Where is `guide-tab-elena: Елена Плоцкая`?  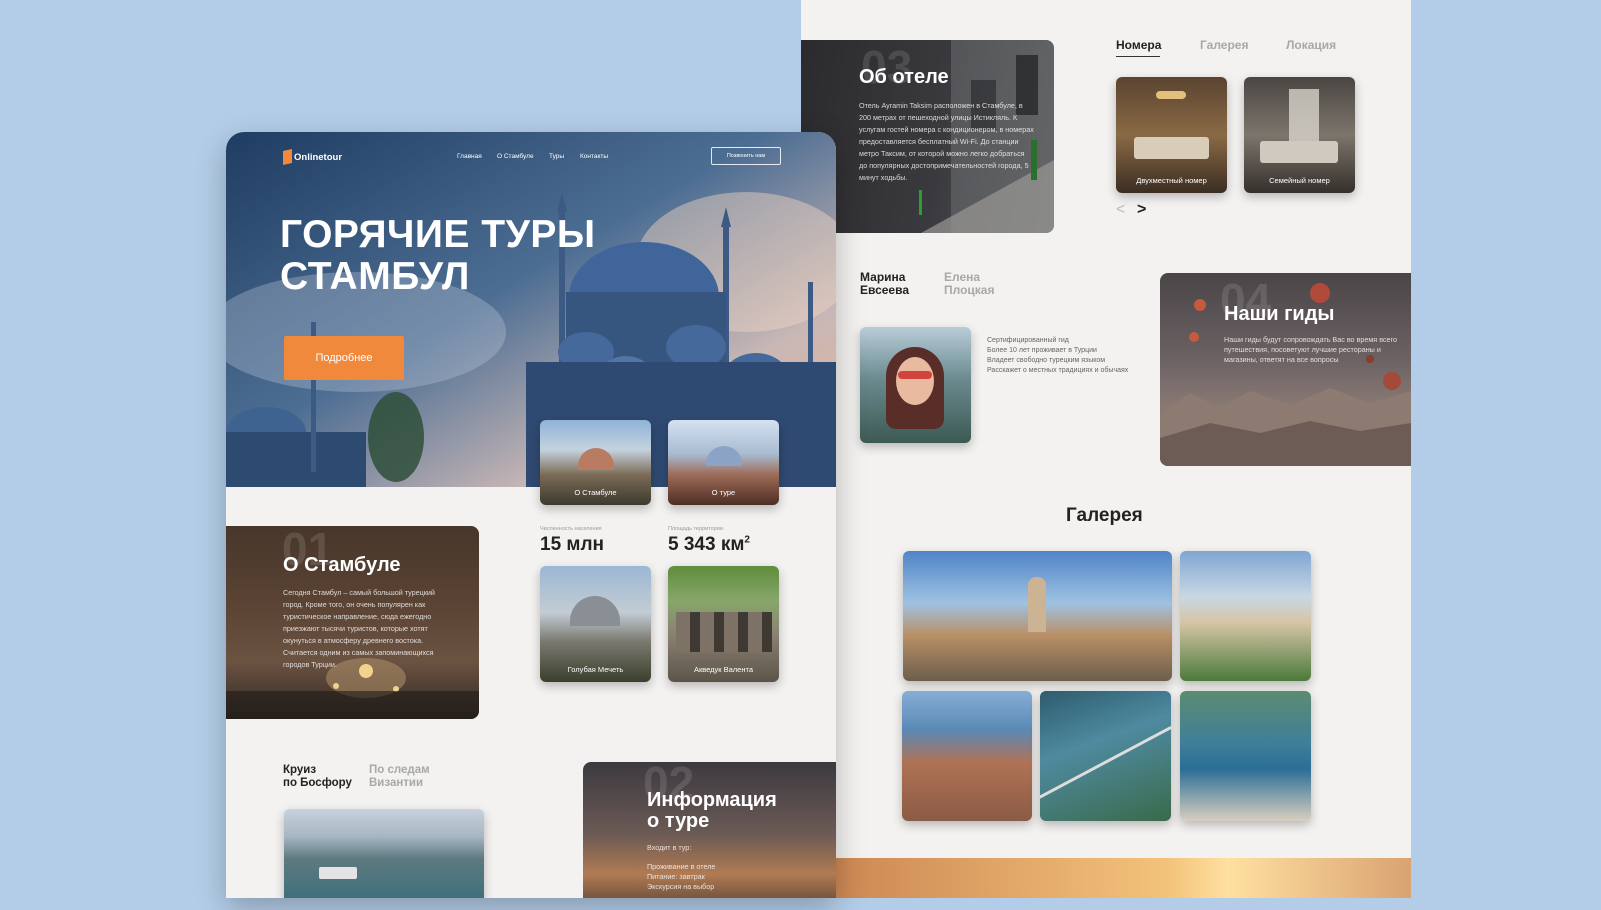
guide-tab-elena: Елена Плоцкая is located at coordinates (969, 284).